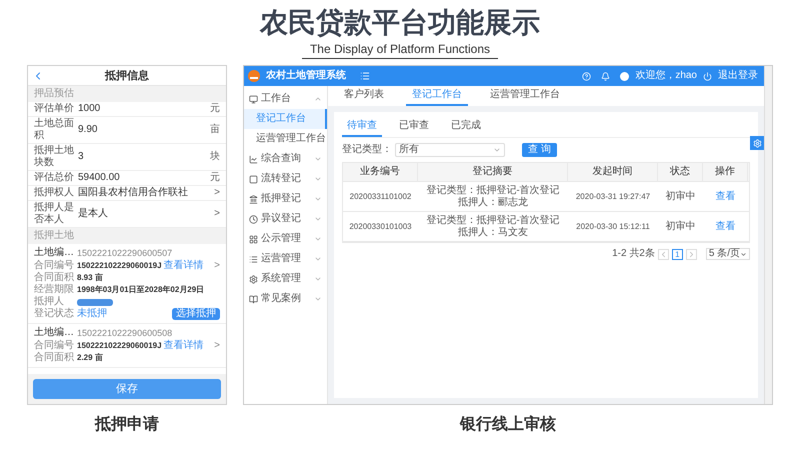  I want to click on field-label: 评估总价, so click(54, 178).